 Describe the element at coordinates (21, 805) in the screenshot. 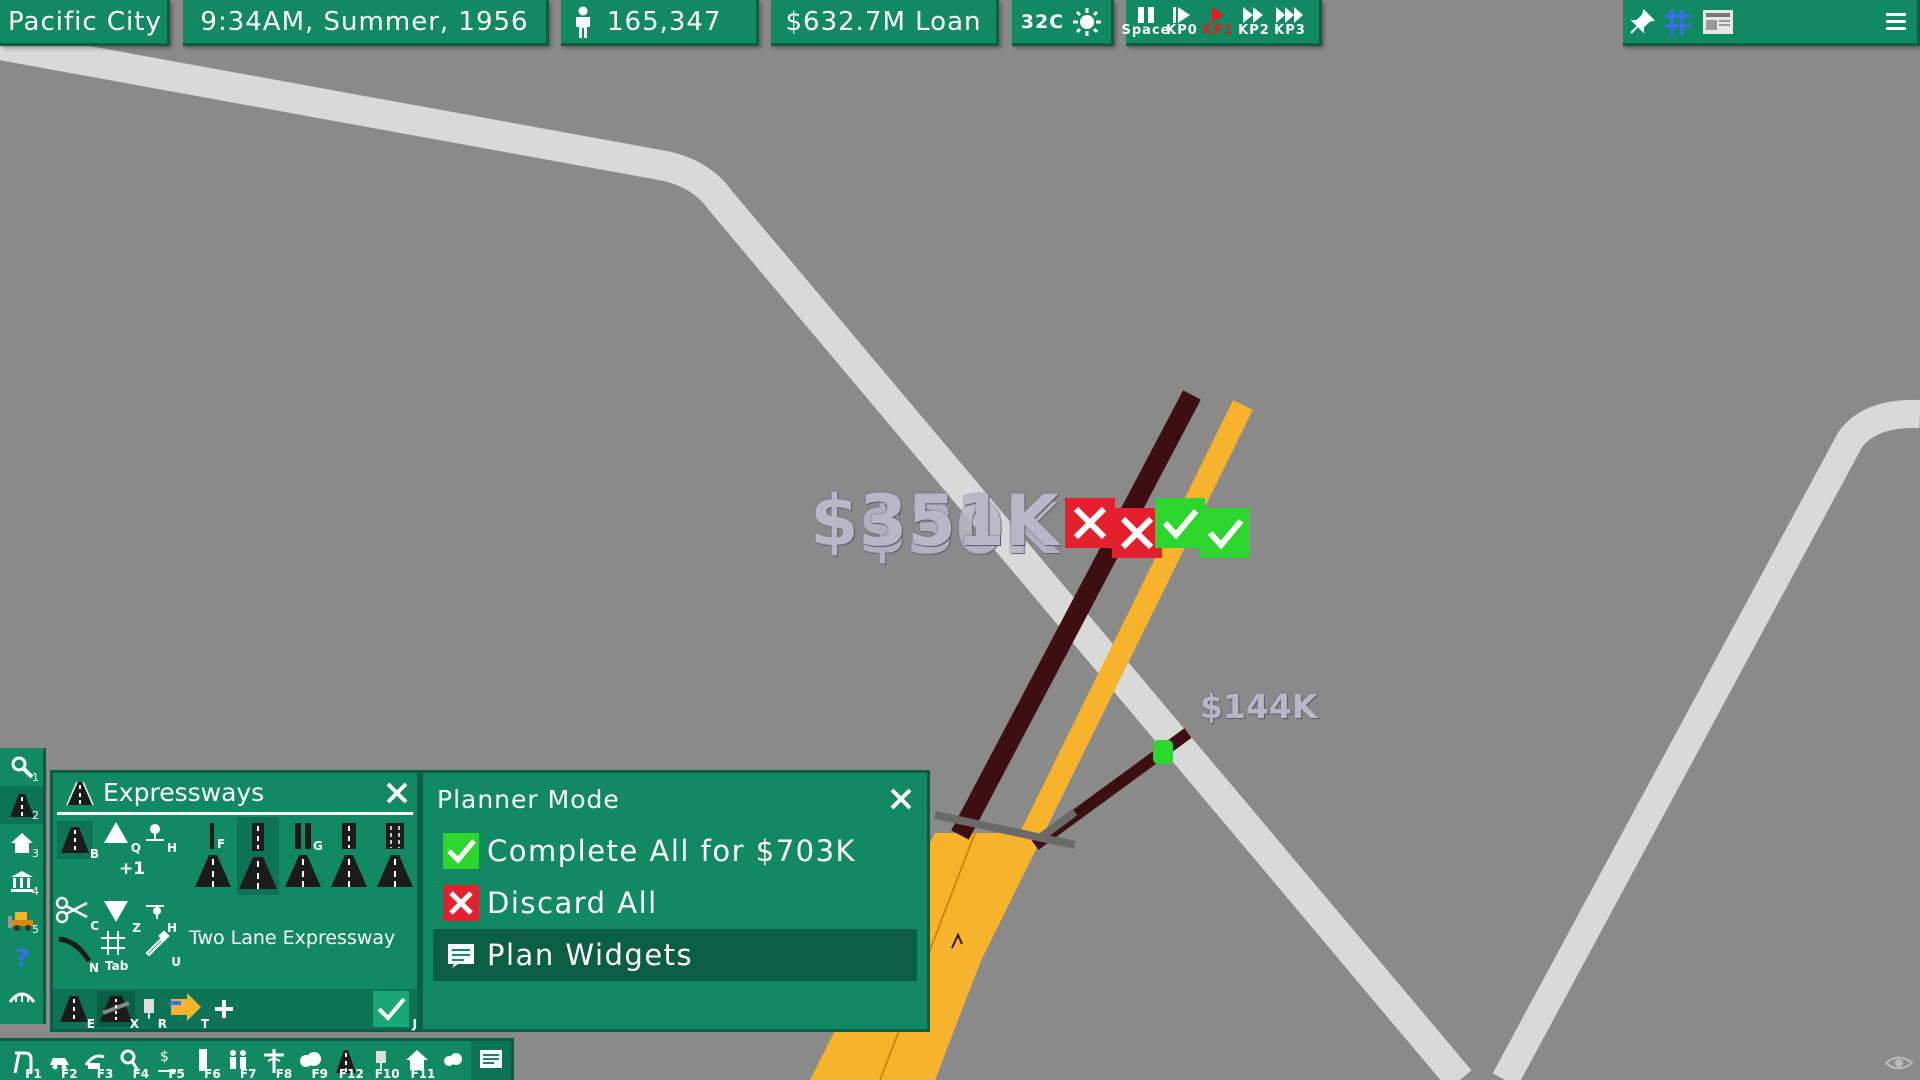

I see `road-tool: 2` at that location.